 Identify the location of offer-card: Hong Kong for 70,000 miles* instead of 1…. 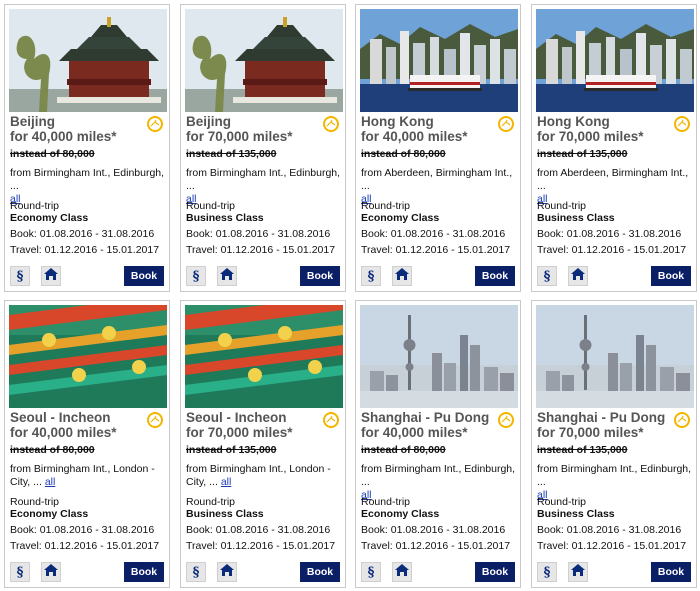
(614, 148).